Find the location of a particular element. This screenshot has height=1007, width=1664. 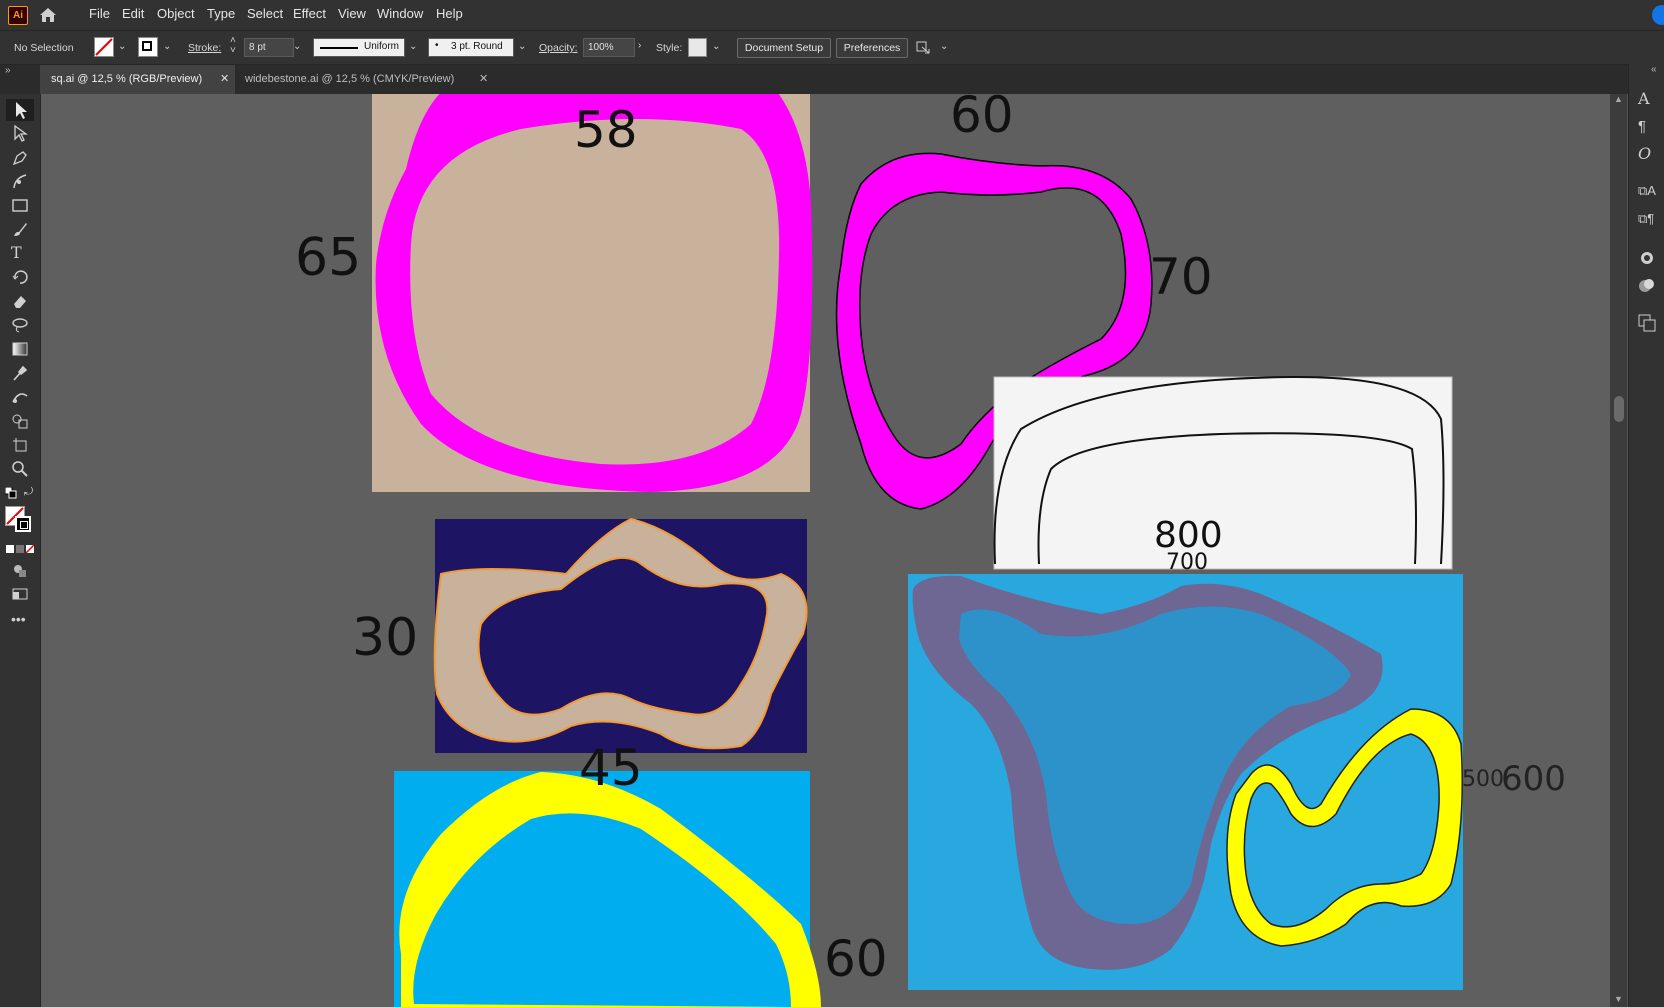

scroll-down-icon: ▼ is located at coordinates (1618, 999).